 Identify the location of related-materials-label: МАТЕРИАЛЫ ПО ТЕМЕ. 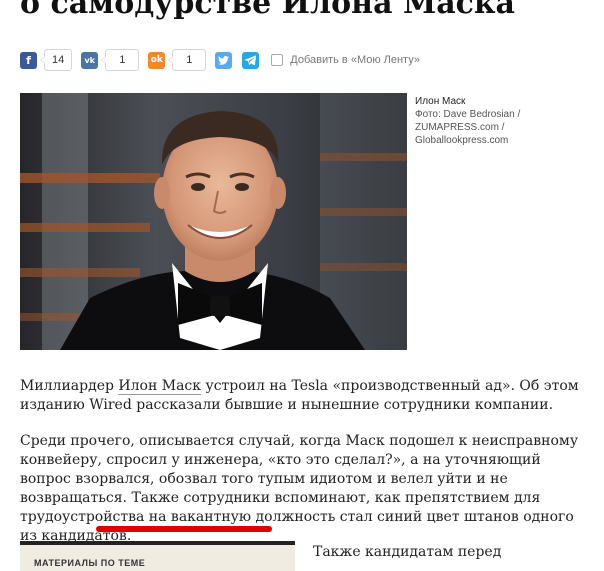
(90, 563).